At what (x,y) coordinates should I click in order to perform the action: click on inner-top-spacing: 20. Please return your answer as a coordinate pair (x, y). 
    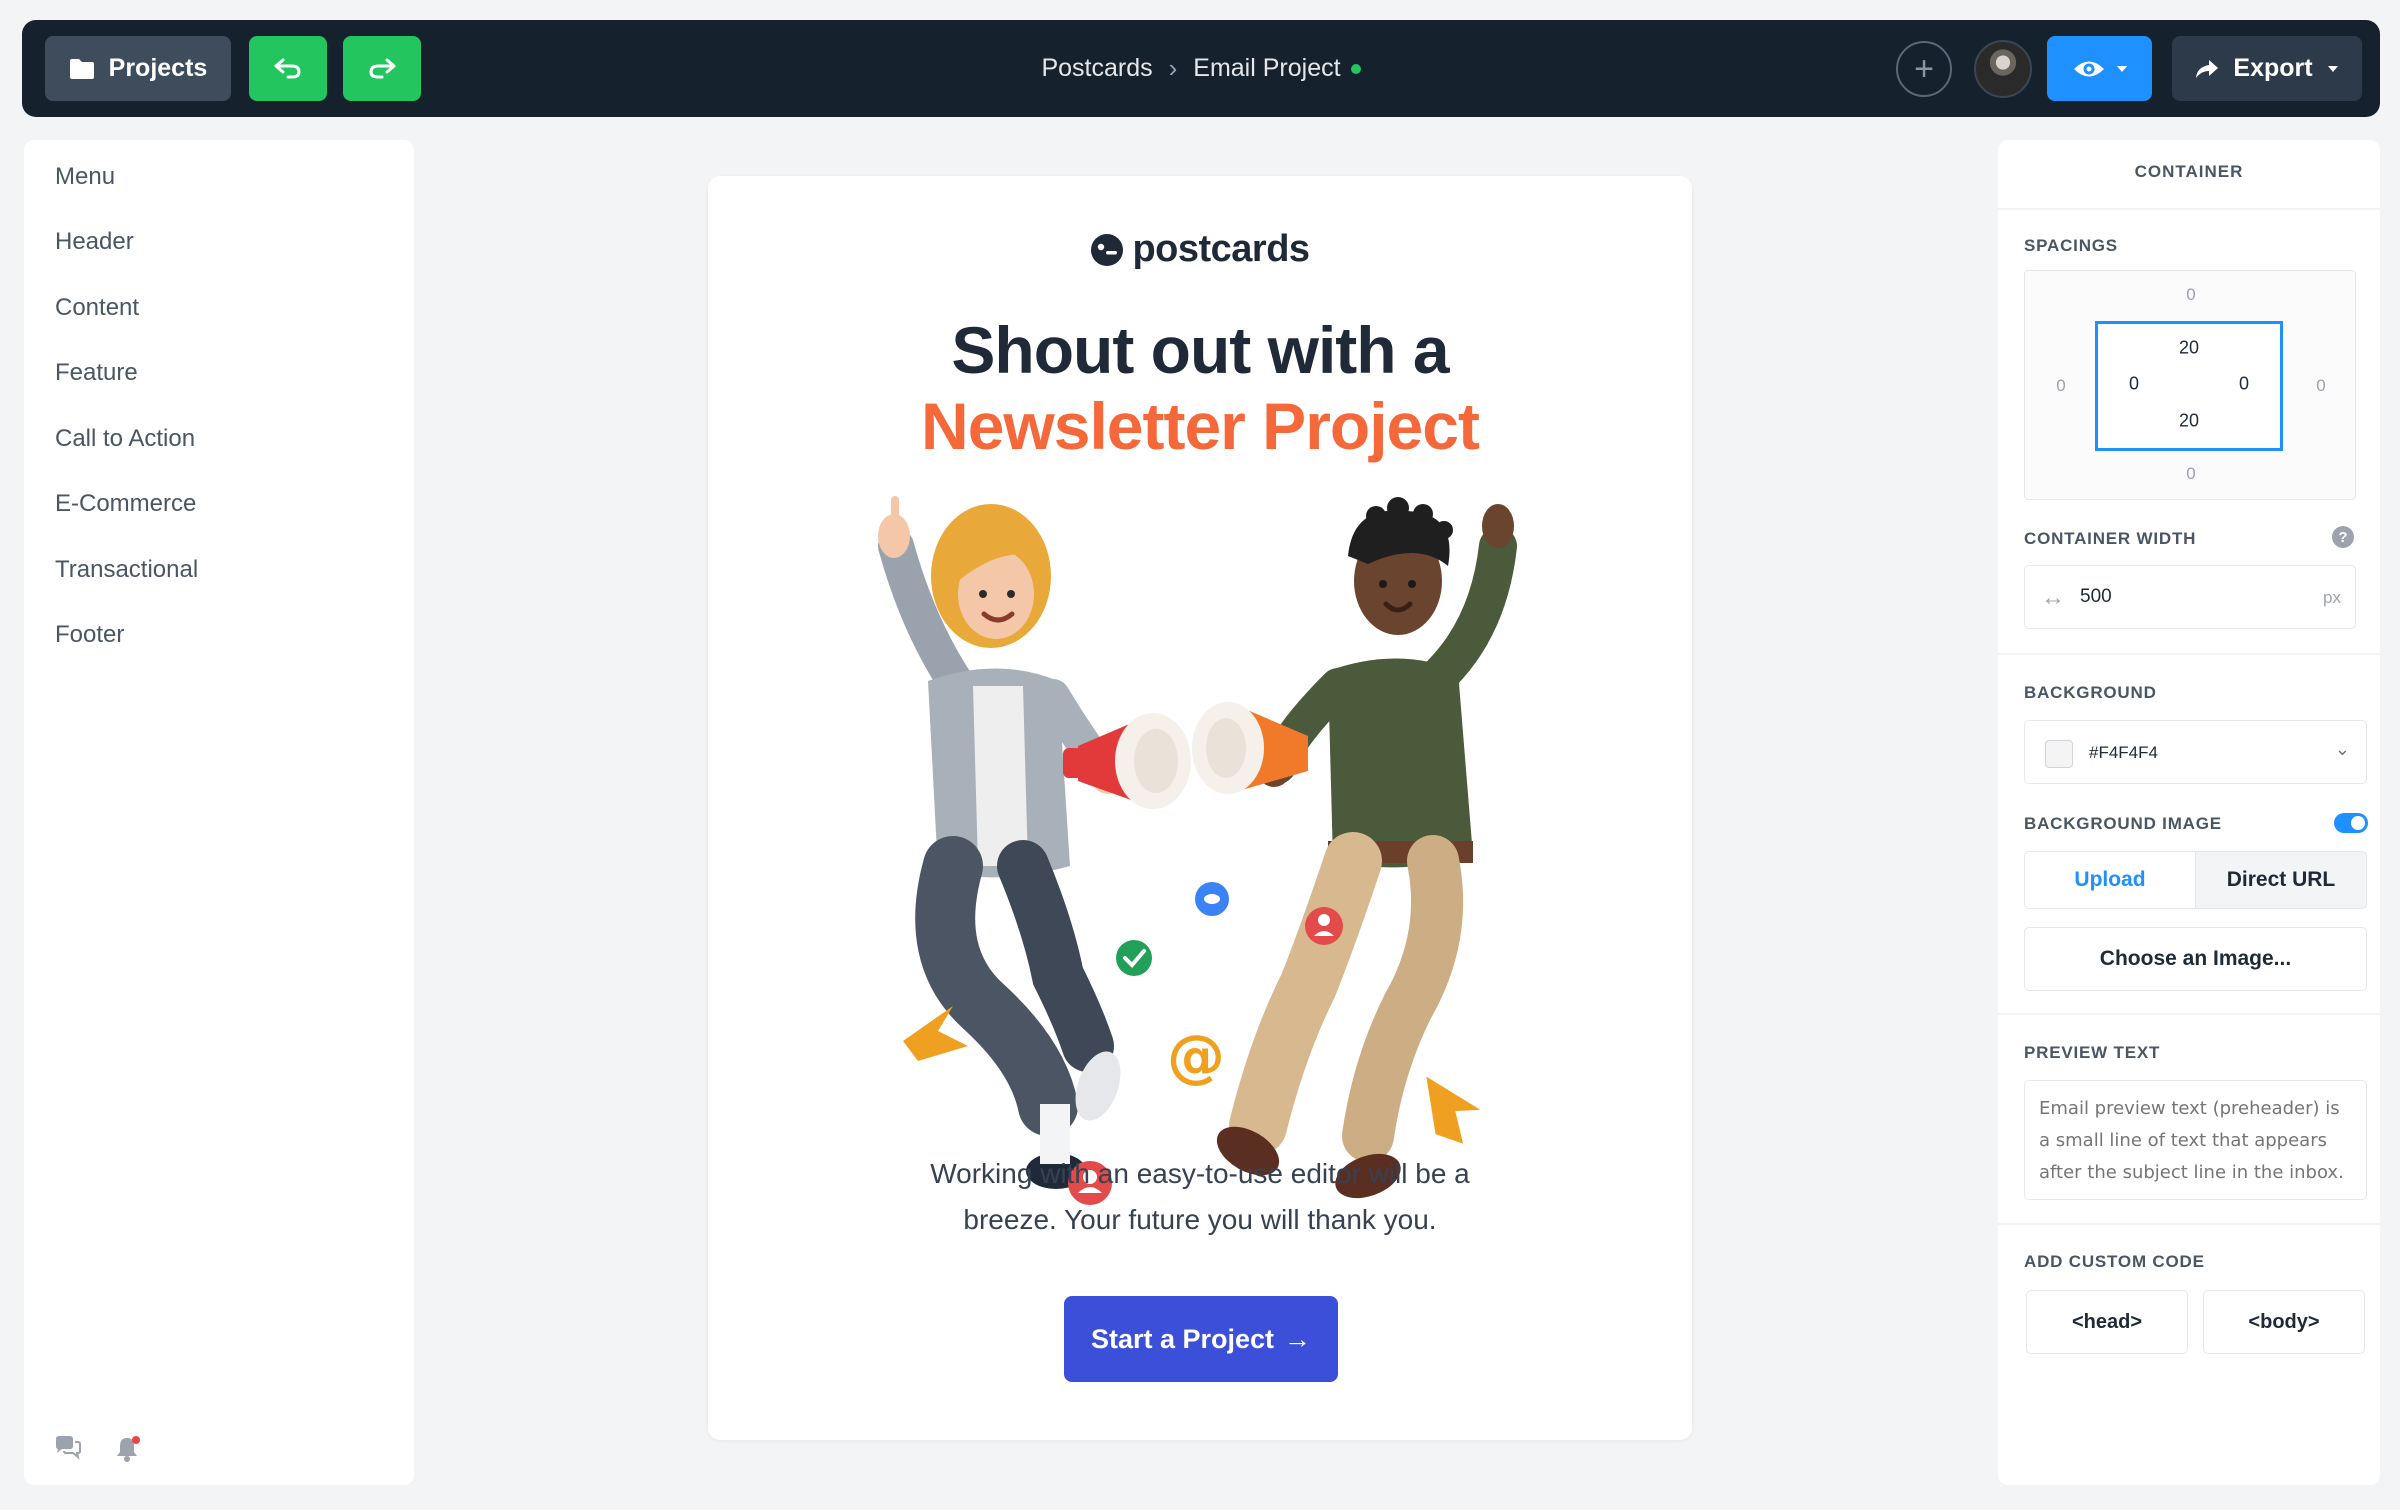
    Looking at the image, I should click on (2189, 348).